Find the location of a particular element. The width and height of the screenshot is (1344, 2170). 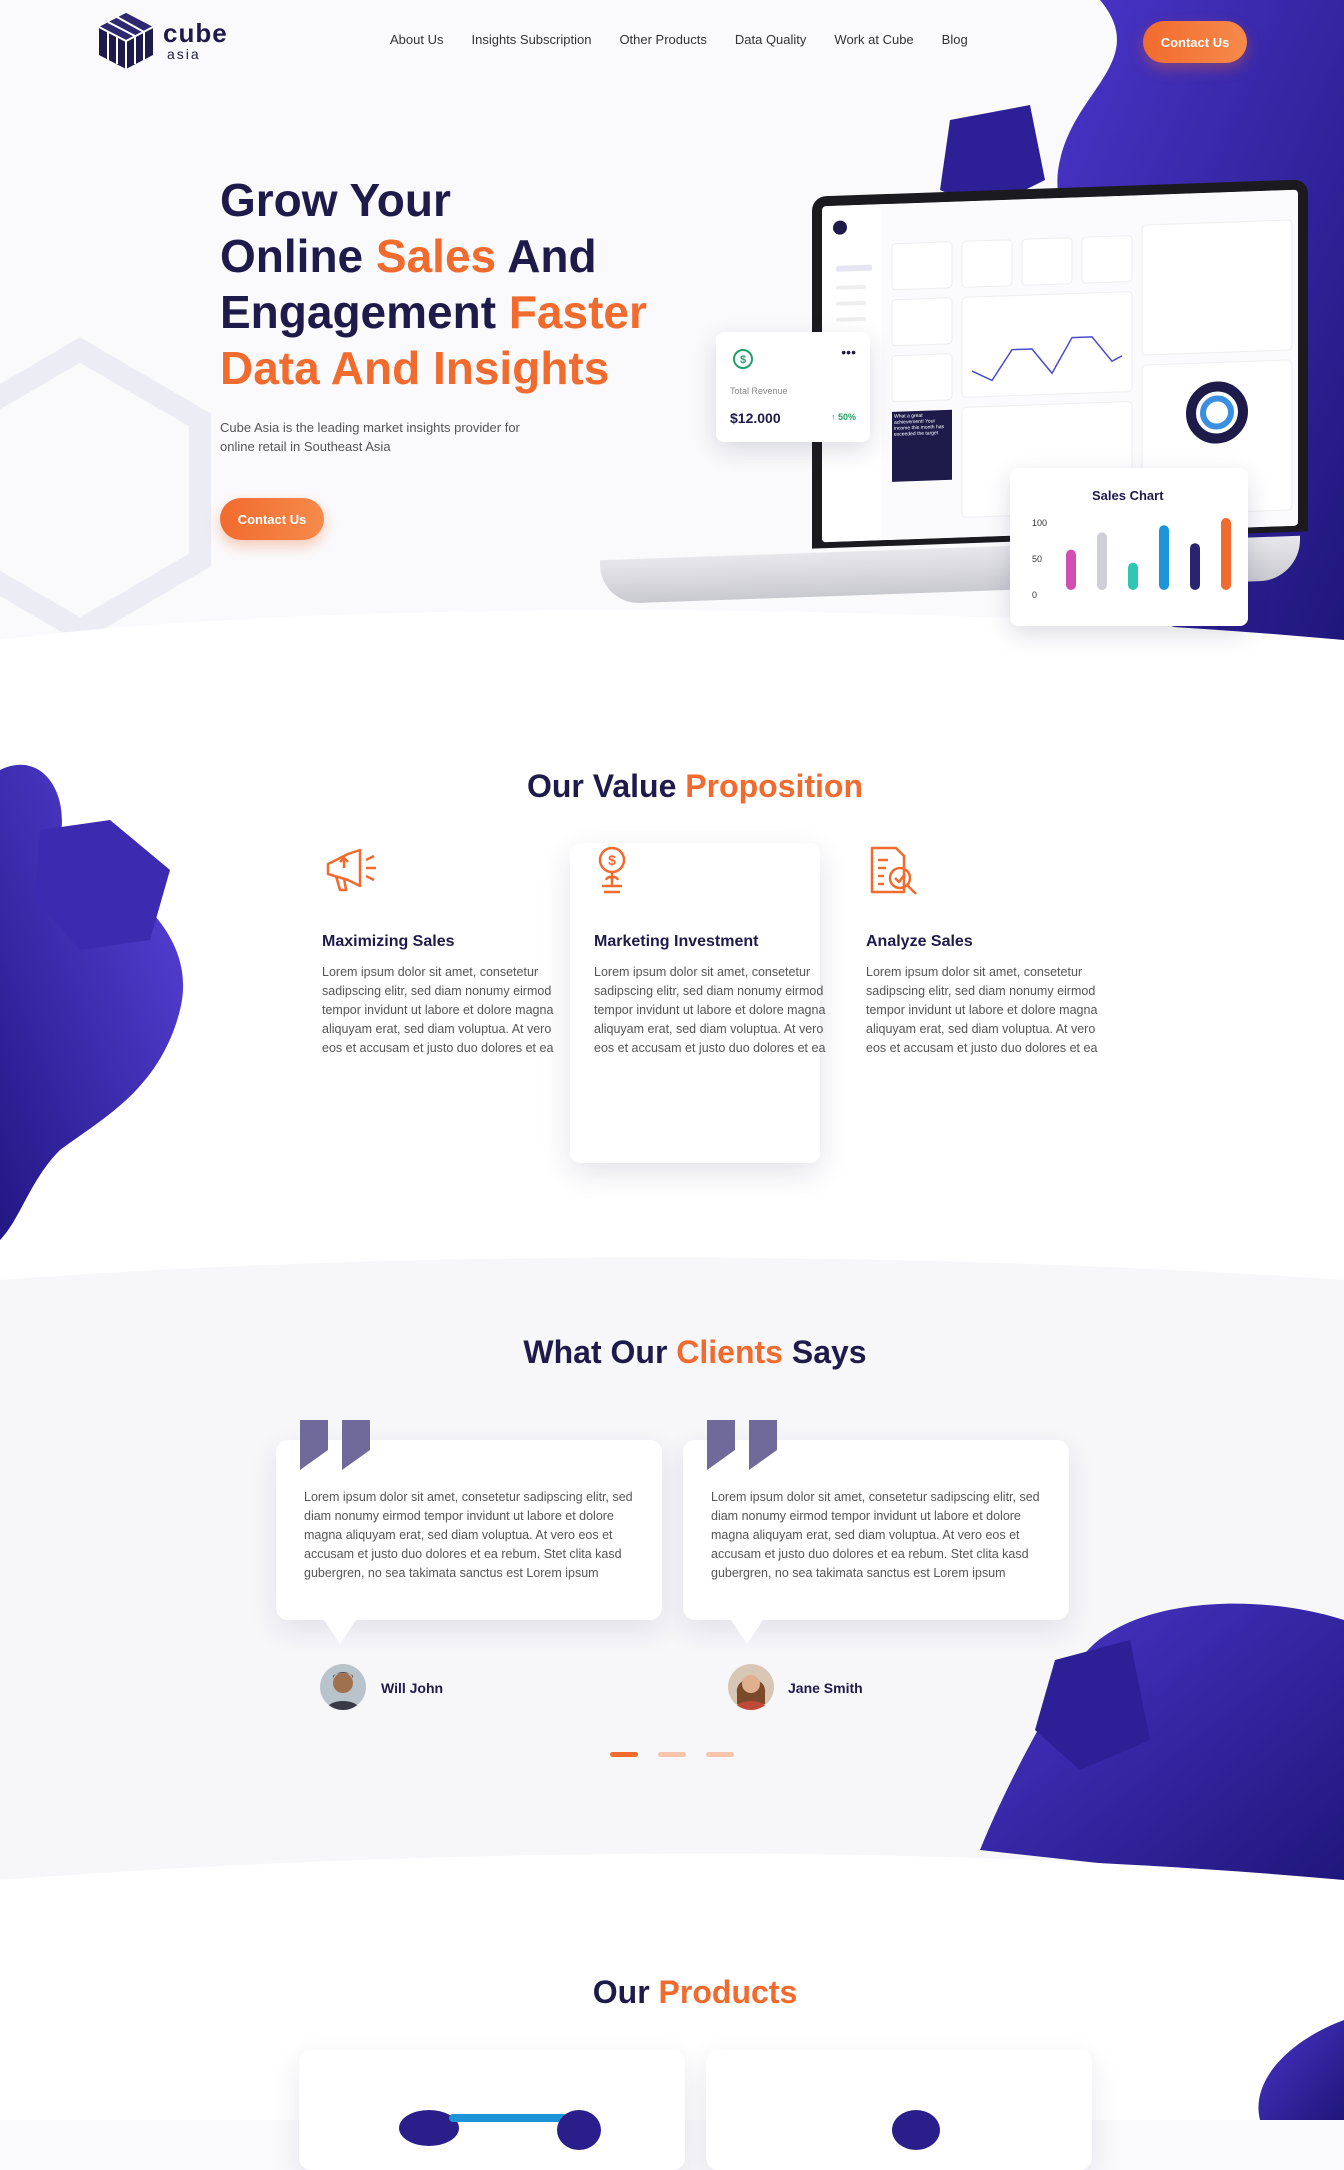

nav-insights-subscription: Insights Subscription is located at coordinates (531, 39).